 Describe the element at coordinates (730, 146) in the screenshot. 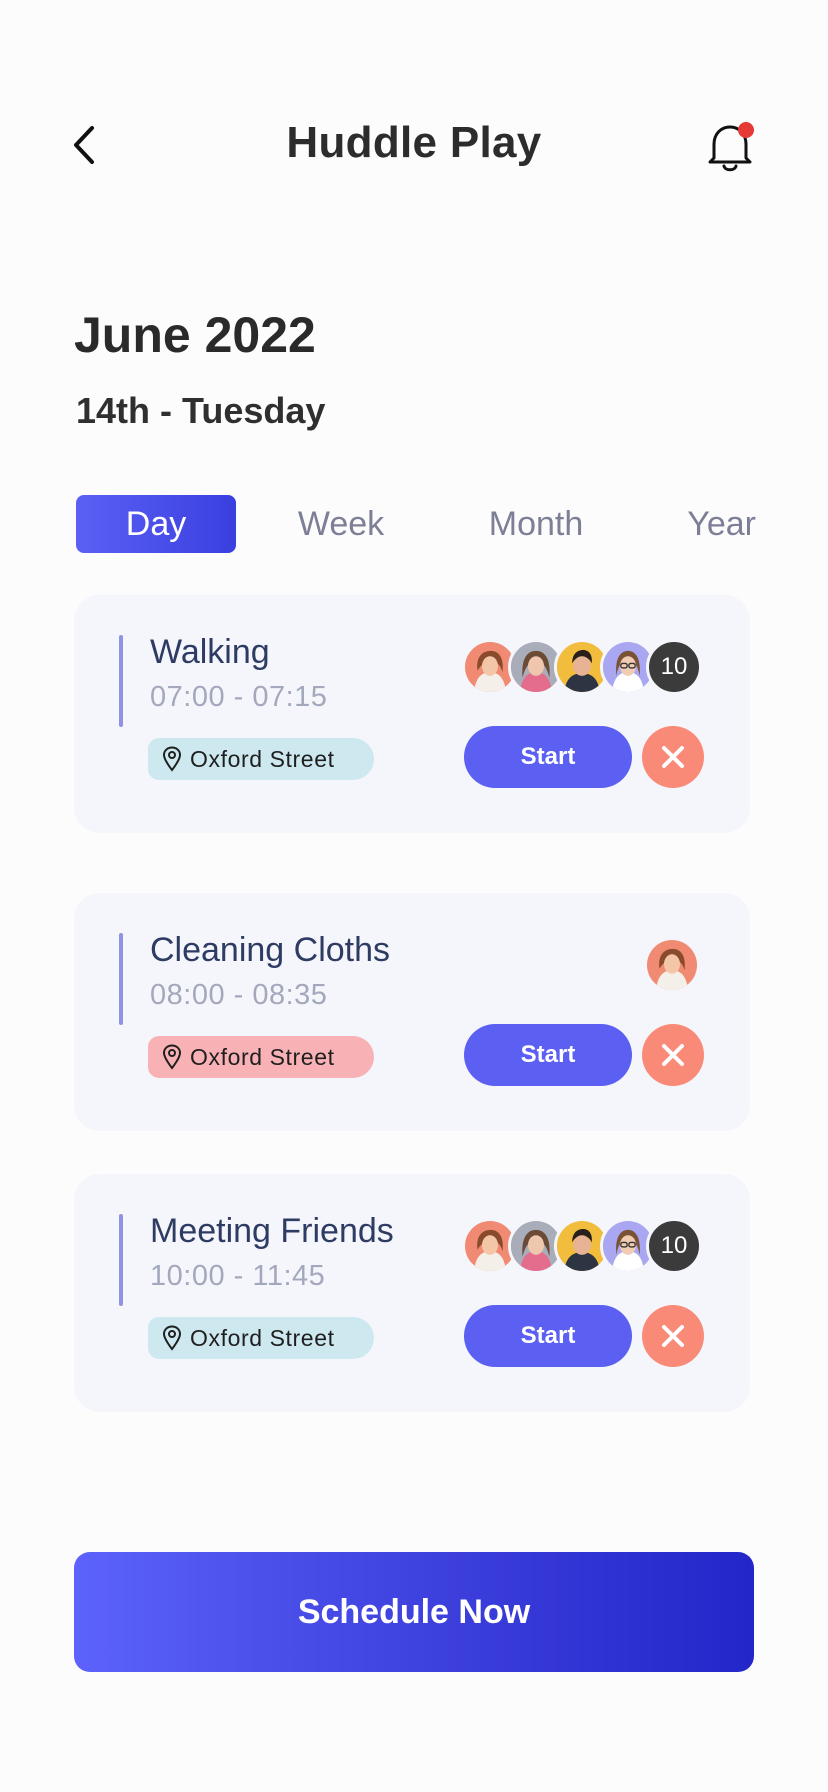

I see `notifications-button` at that location.